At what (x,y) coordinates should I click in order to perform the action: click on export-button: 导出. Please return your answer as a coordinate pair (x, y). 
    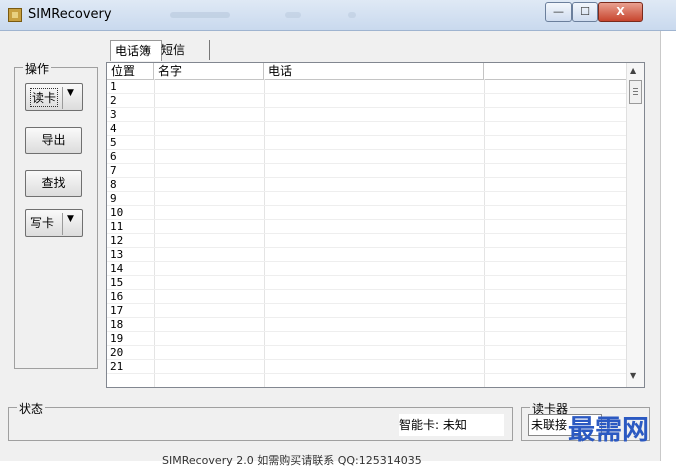
    Looking at the image, I should click on (53, 140).